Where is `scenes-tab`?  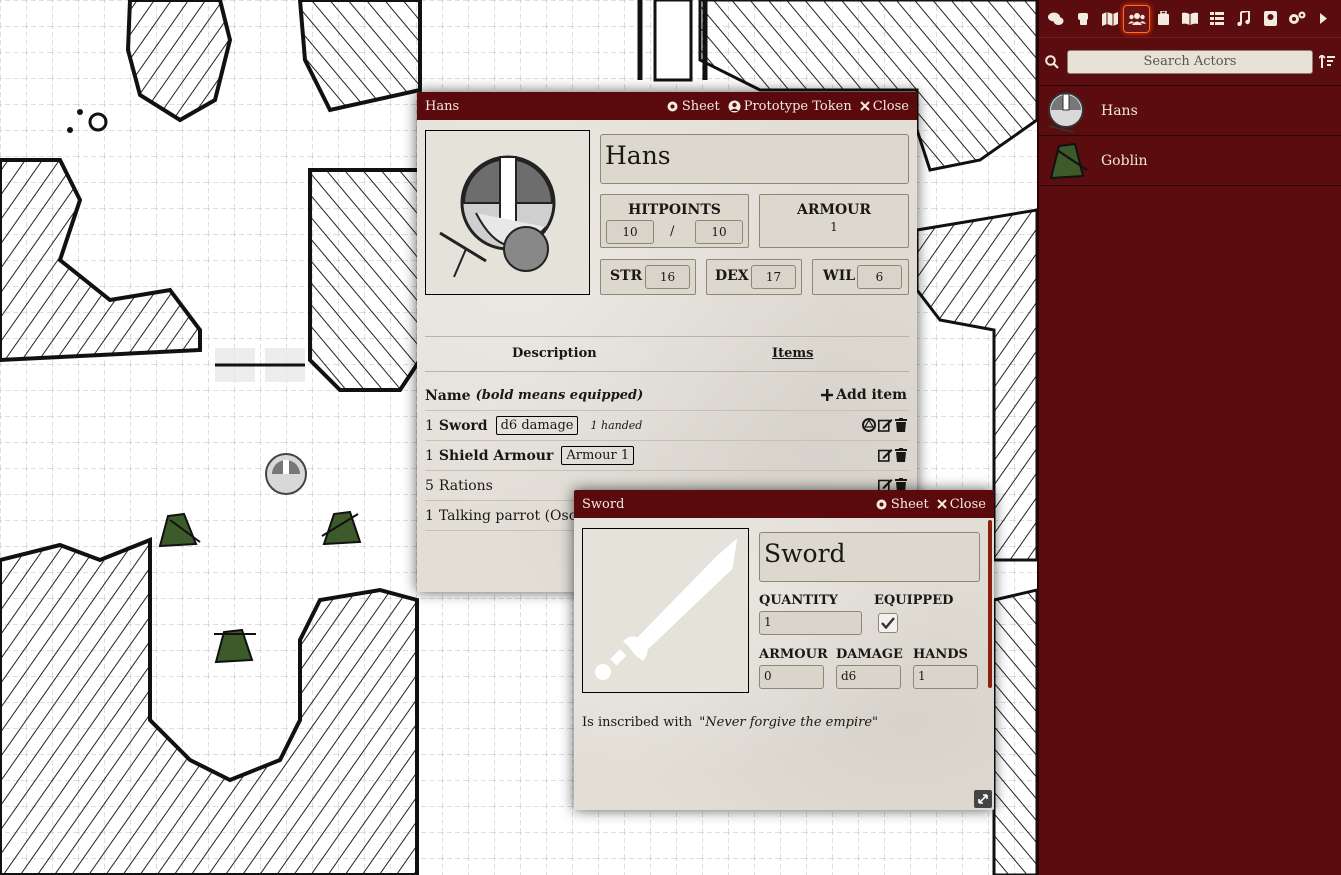
scenes-tab is located at coordinates (1109, 19).